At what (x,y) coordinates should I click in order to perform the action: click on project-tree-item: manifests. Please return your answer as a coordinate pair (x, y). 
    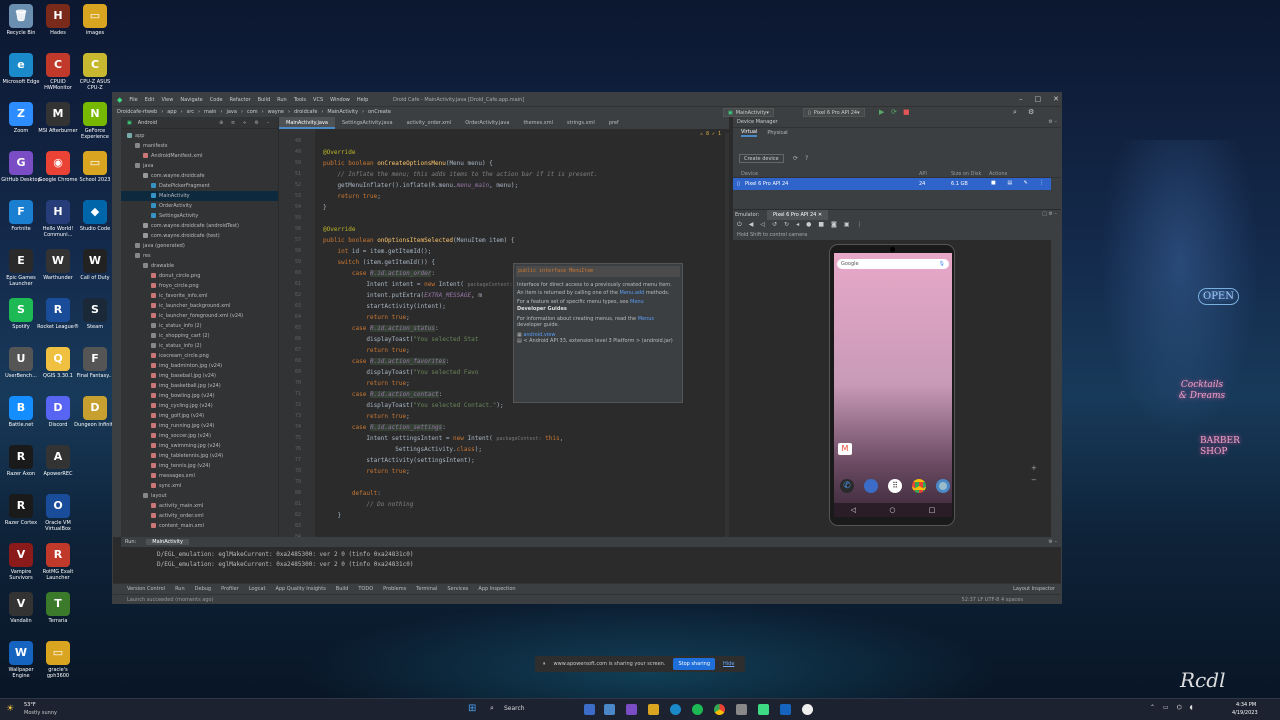
    Looking at the image, I should click on (199, 146).